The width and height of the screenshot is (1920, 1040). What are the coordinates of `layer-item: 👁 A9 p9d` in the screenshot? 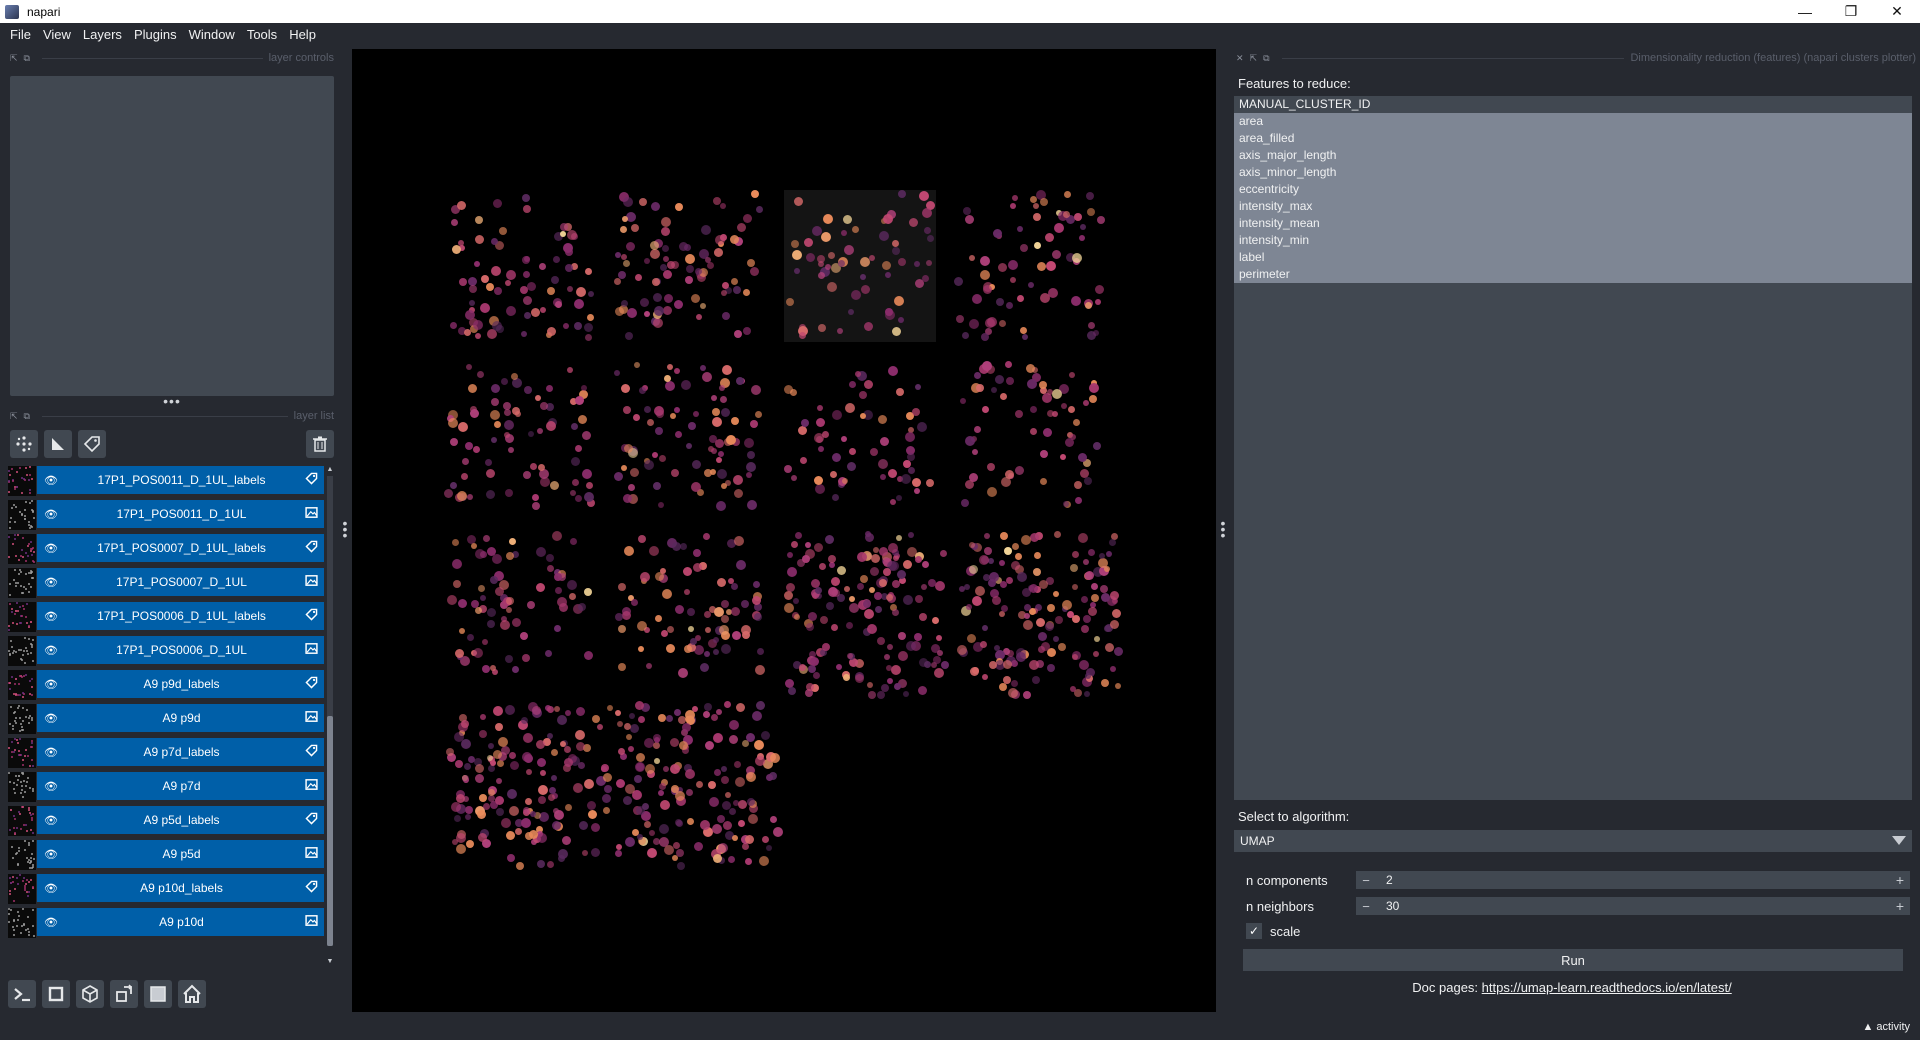 It's located at (180, 719).